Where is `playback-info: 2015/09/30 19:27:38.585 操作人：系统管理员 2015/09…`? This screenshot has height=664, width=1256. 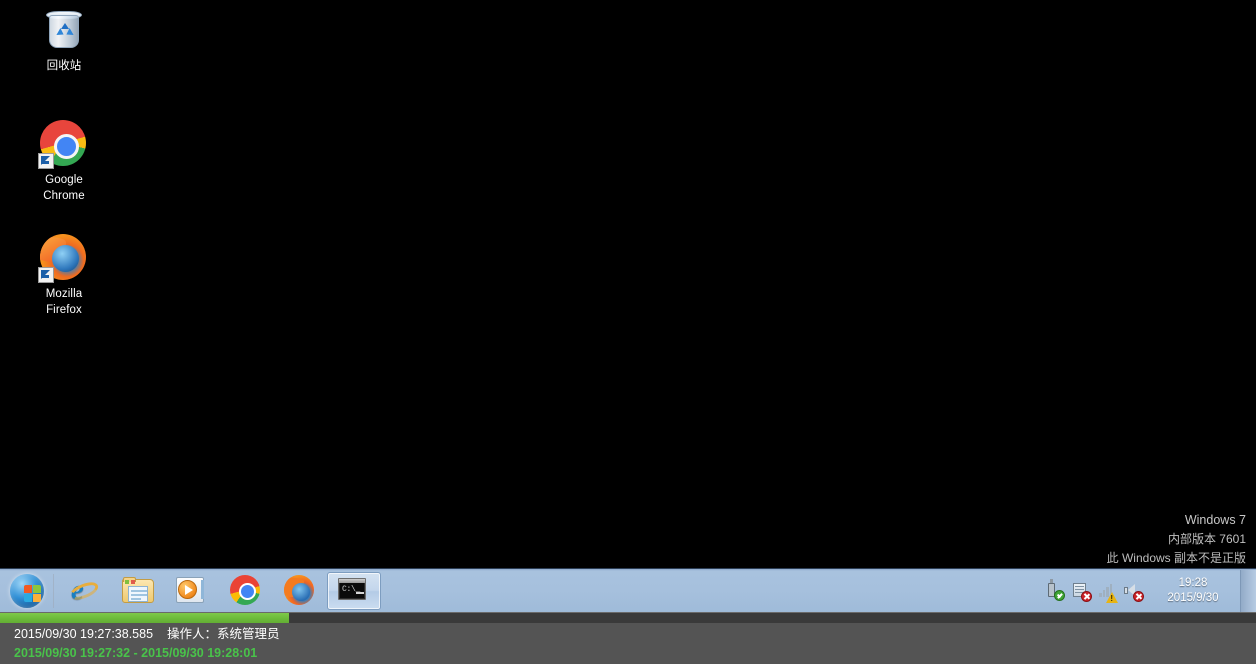 playback-info: 2015/09/30 19:27:38.585 操作人：系统管理员 2015/09… is located at coordinates (147, 644).